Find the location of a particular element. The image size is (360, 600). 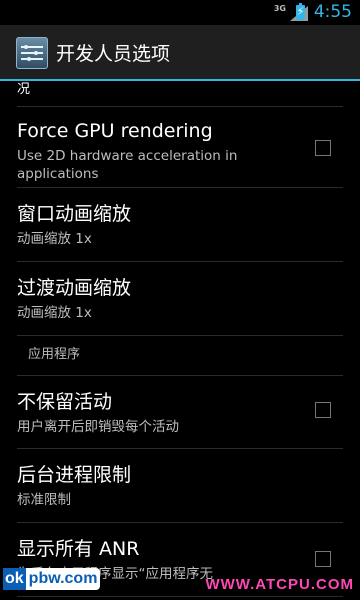

force-gpu-checkbox is located at coordinates (323, 148).